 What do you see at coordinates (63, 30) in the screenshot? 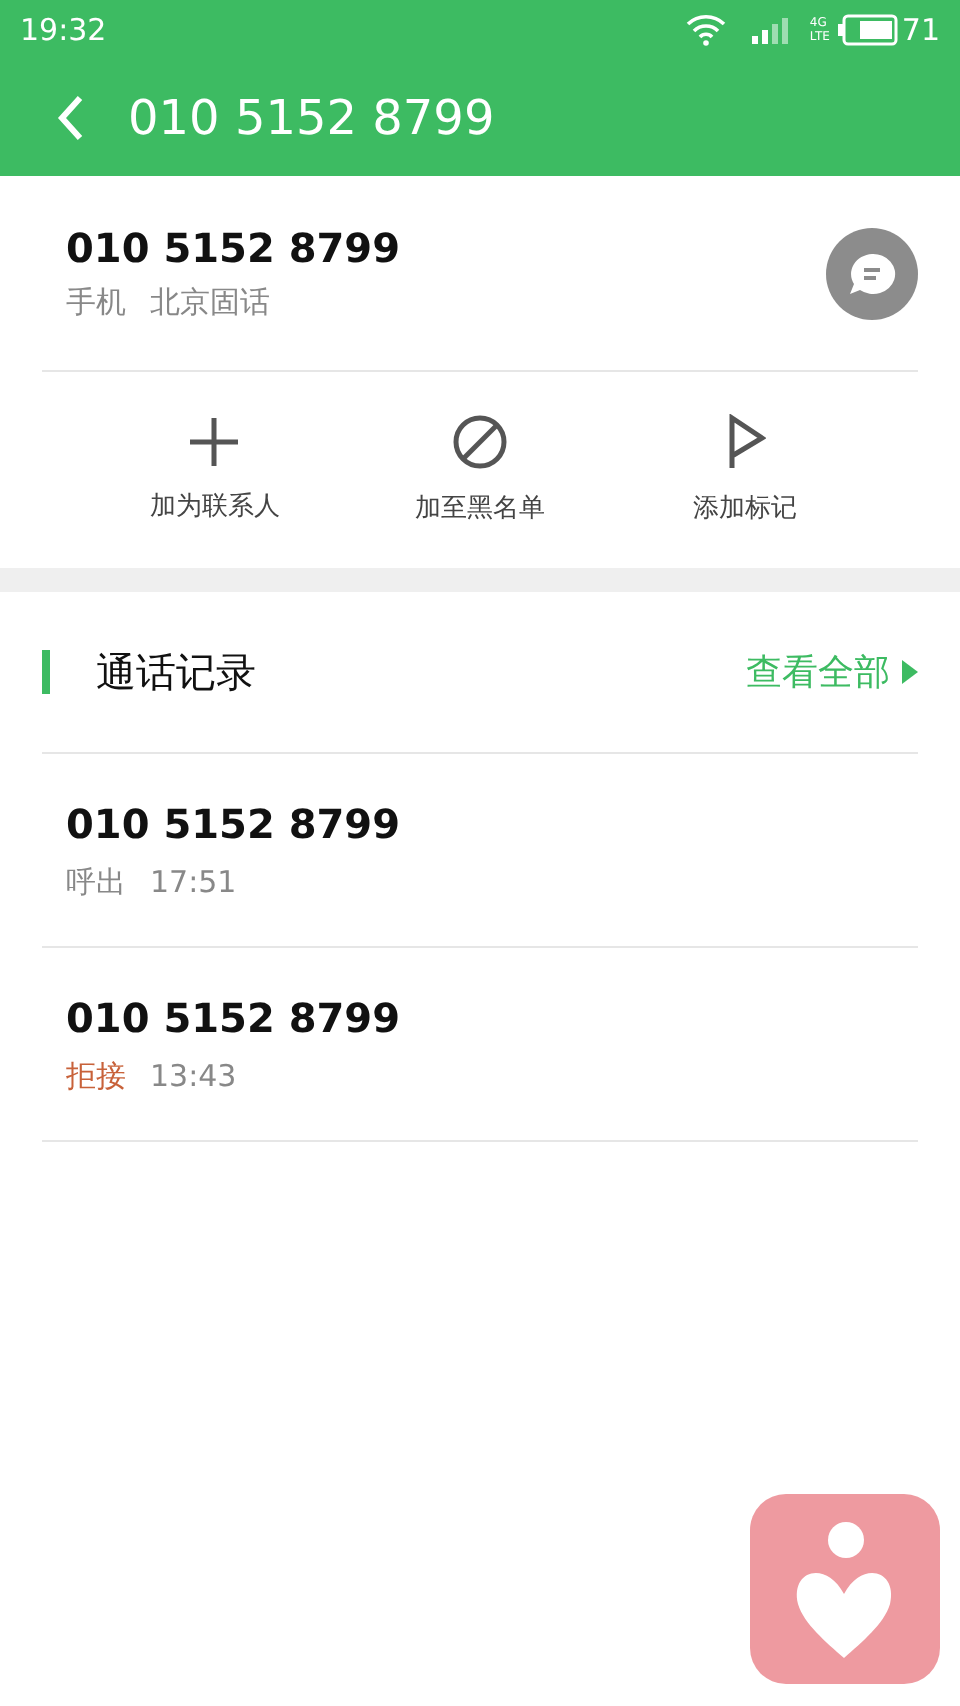
I see `status-time: 19:32` at bounding box center [63, 30].